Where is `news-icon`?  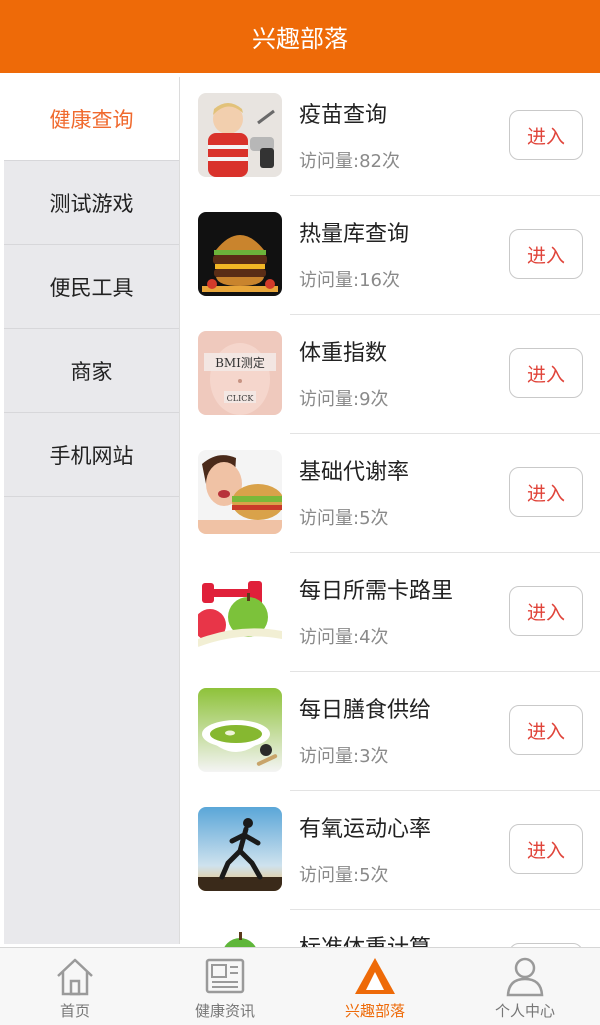
news-icon is located at coordinates (225, 976).